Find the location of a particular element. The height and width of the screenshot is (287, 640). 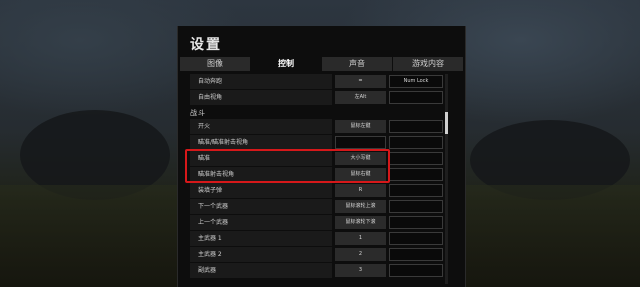

action-label: 主武器 1 is located at coordinates (261, 238).